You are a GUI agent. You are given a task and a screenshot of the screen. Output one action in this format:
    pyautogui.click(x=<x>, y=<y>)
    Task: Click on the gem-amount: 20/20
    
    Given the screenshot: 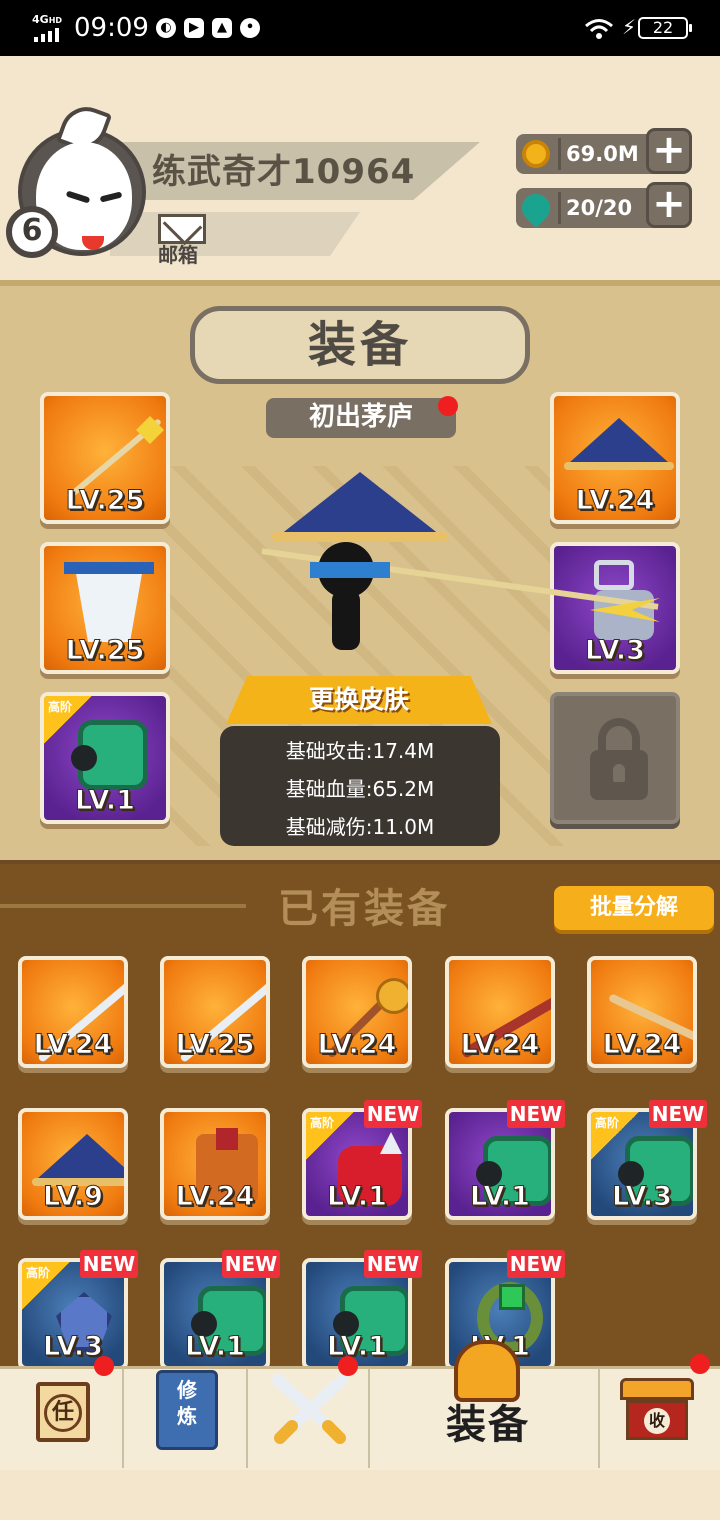 What is the action you would take?
    pyautogui.click(x=599, y=208)
    